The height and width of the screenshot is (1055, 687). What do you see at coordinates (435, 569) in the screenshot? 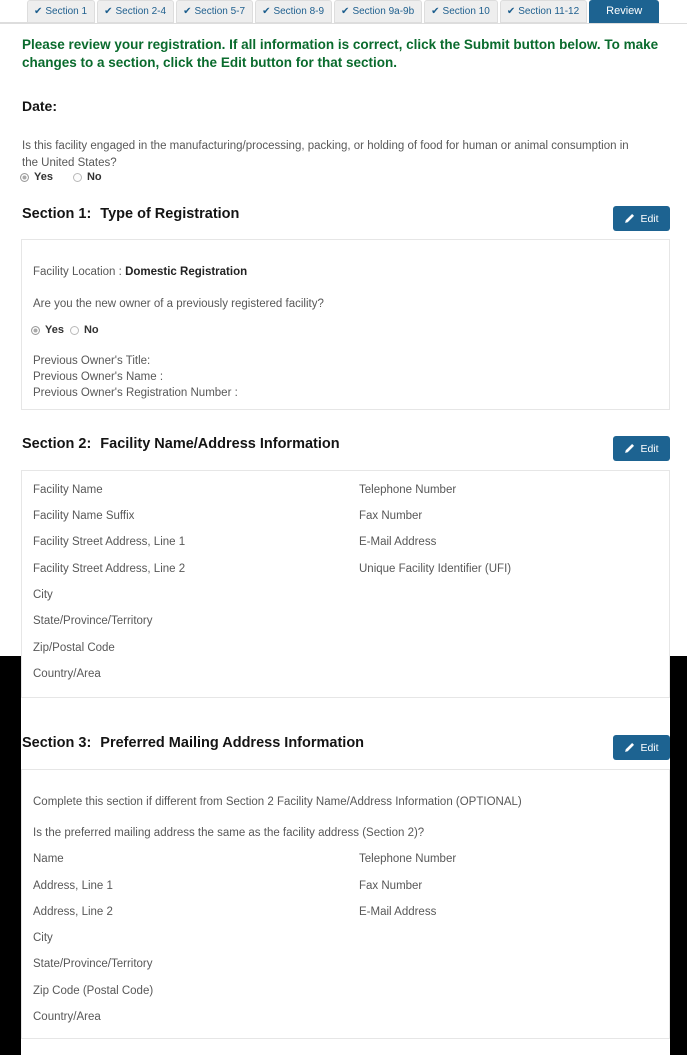
I see `field-label: Unique Facility Identifier (UFI)` at bounding box center [435, 569].